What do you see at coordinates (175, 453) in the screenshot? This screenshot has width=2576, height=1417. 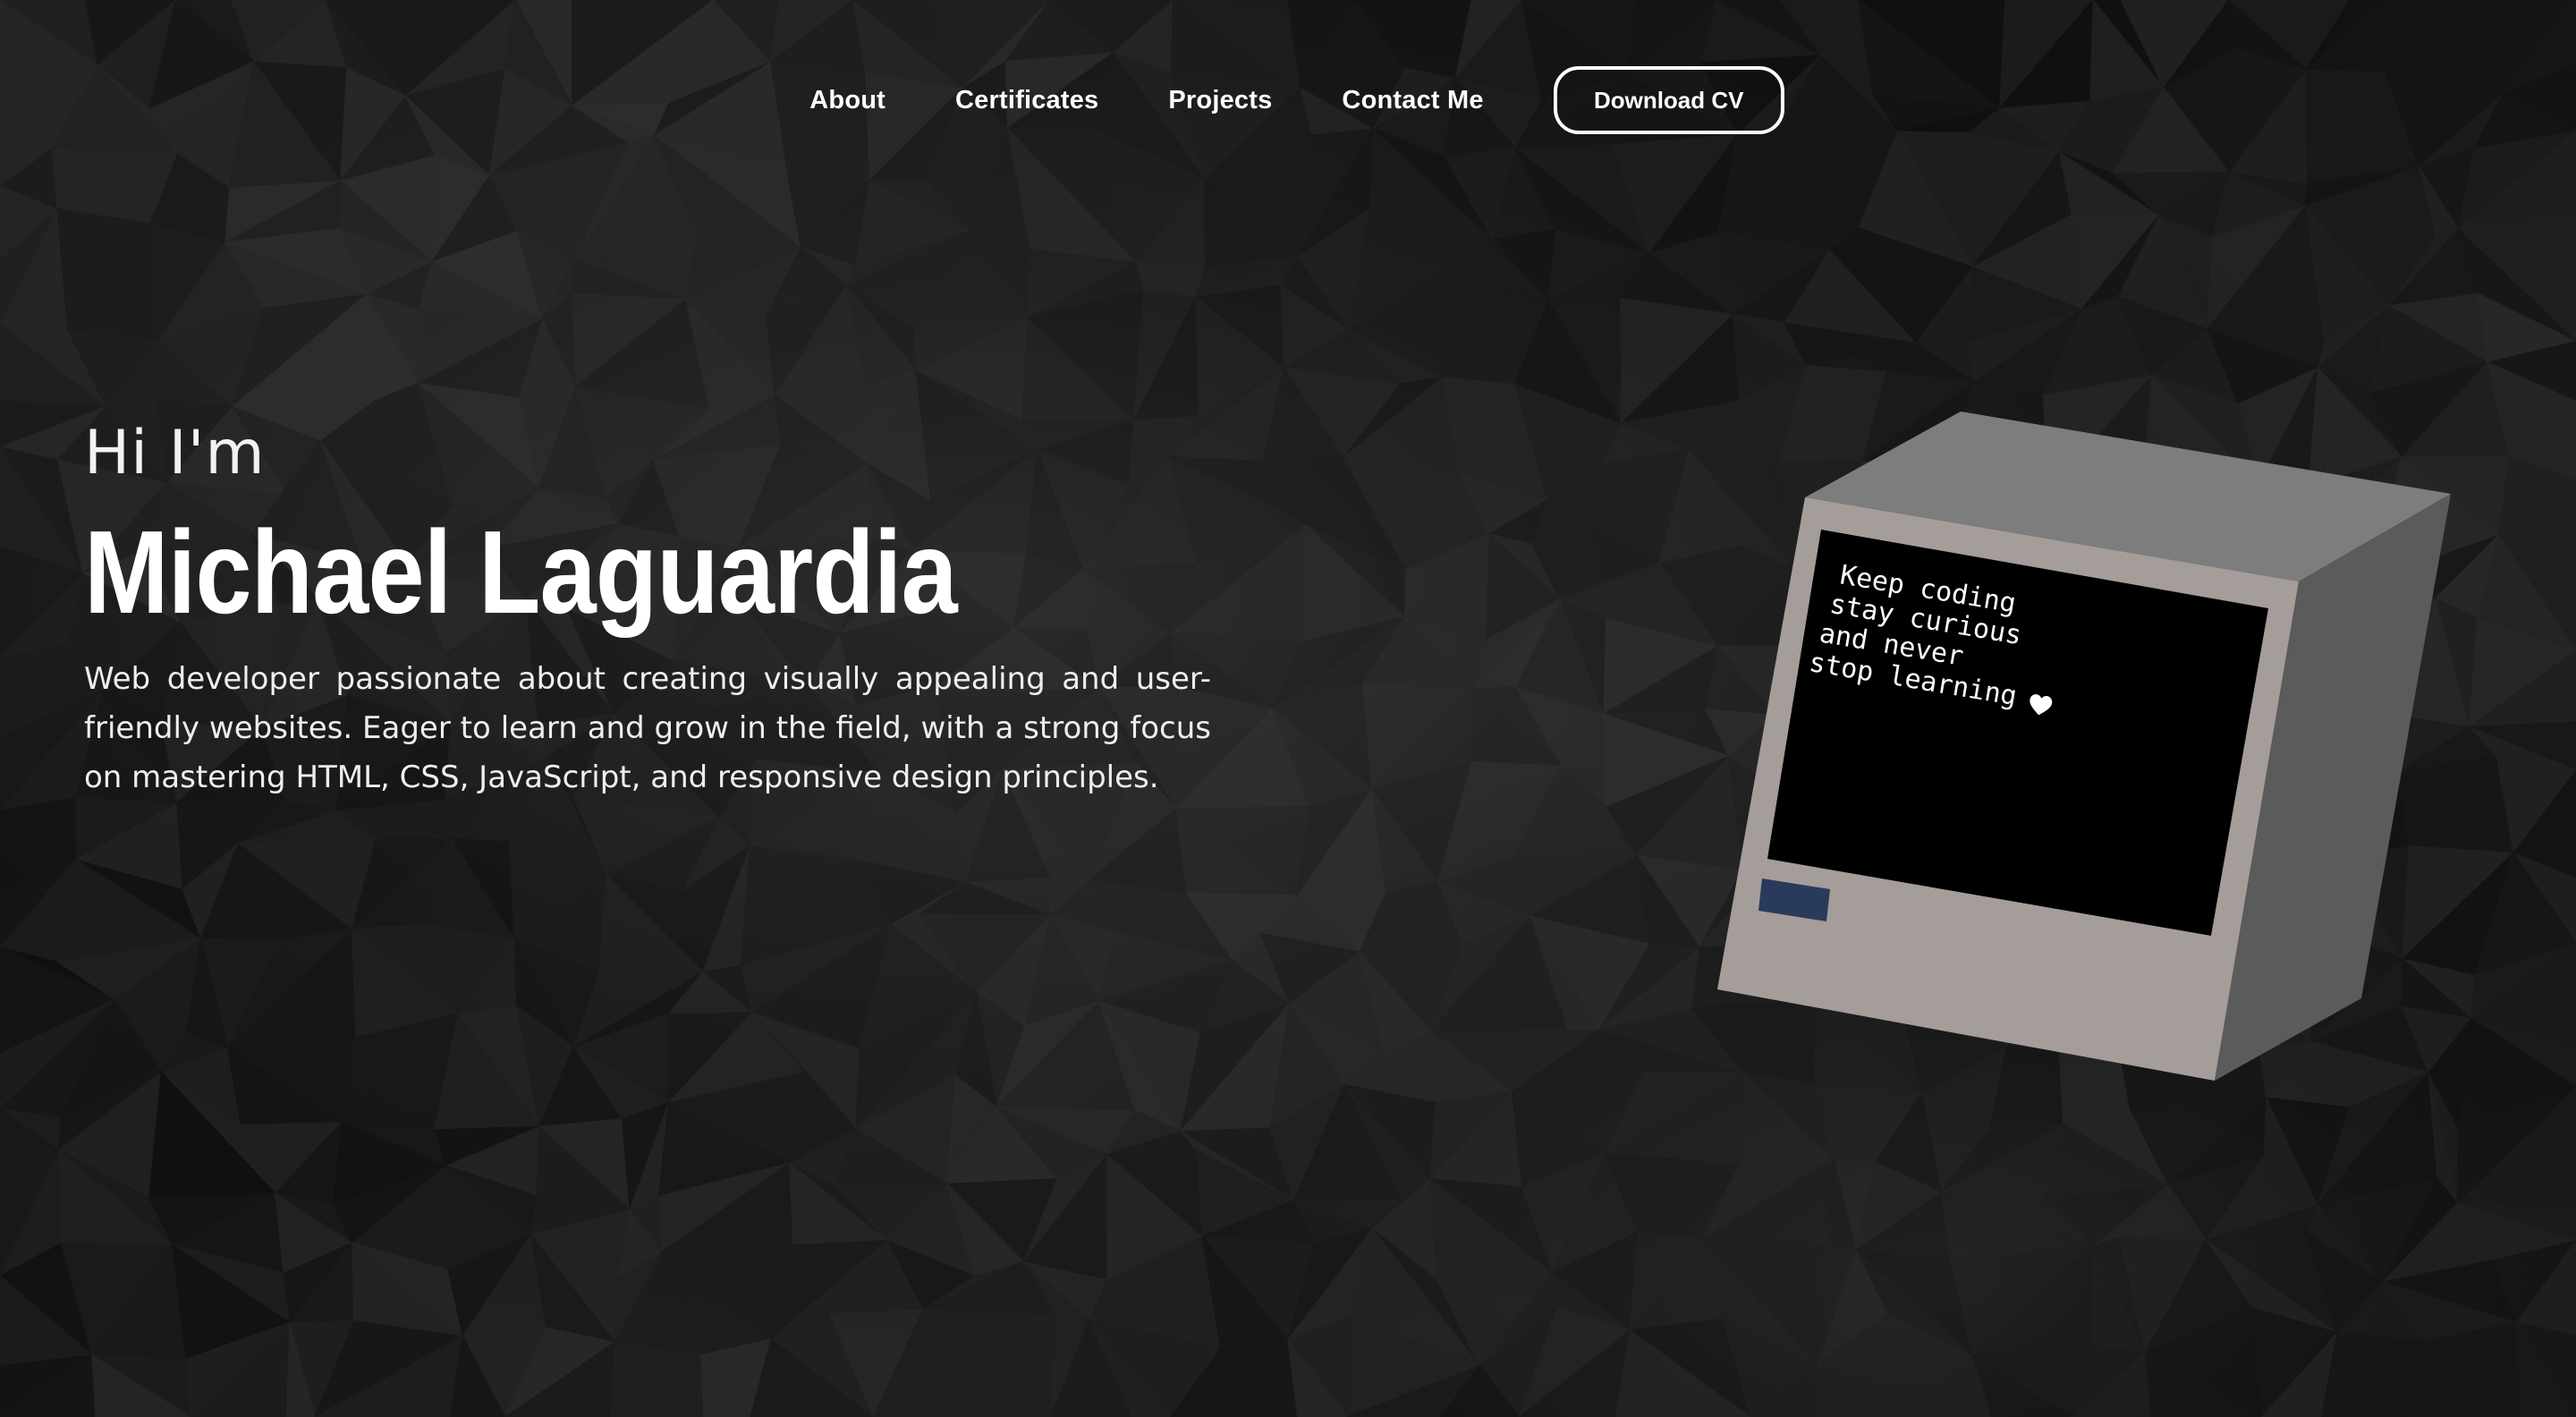 I see `hero-greeting: Hi I'm` at bounding box center [175, 453].